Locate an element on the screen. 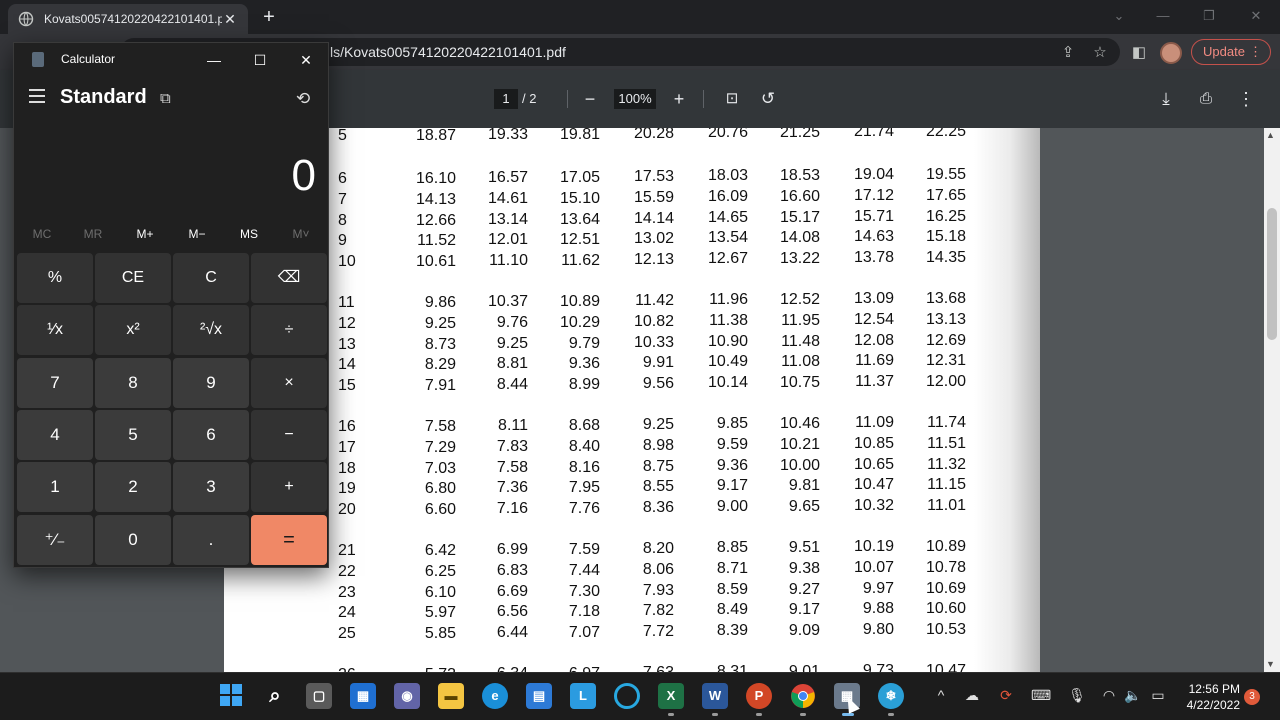 Image resolution: width=1280 pixels, height=720 pixels. table-cell: 9.36 is located at coordinates (584, 363).